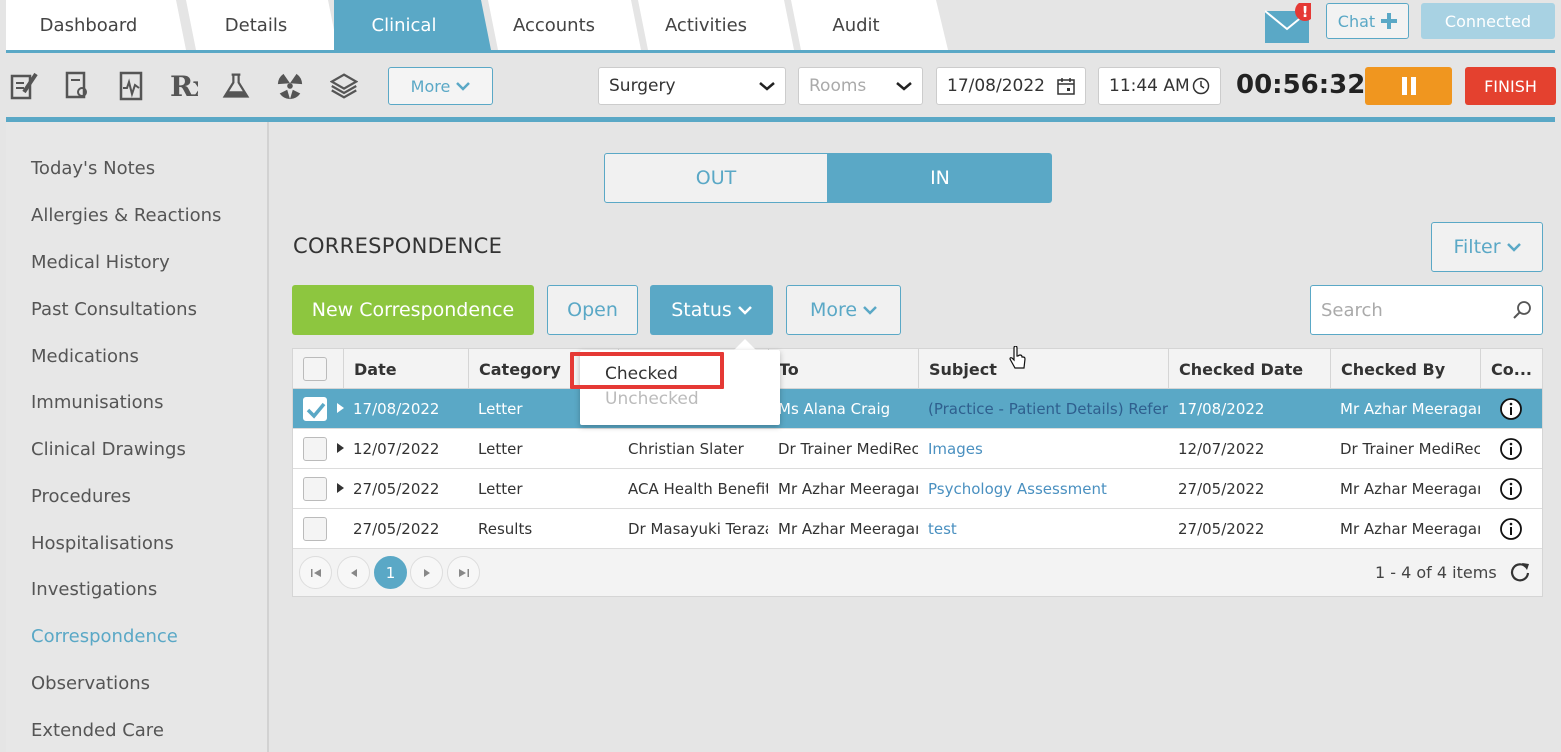  What do you see at coordinates (1411, 310) in the screenshot?
I see `search-input` at bounding box center [1411, 310].